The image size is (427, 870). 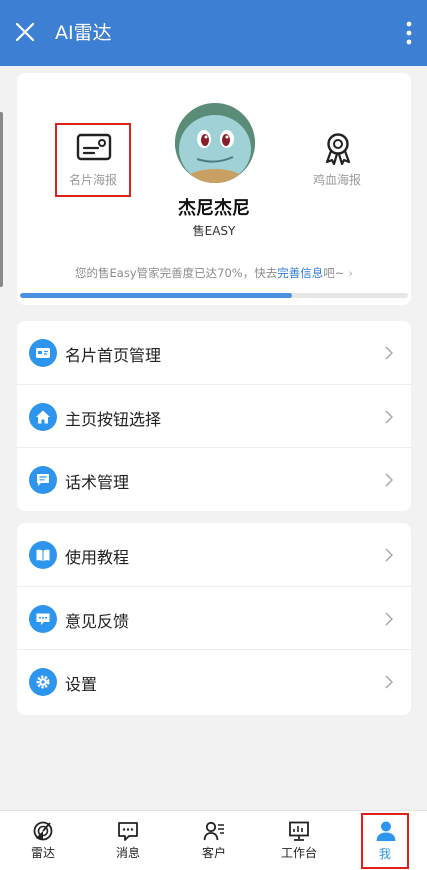 What do you see at coordinates (83, 33) in the screenshot?
I see `page-title: AI雷达` at bounding box center [83, 33].